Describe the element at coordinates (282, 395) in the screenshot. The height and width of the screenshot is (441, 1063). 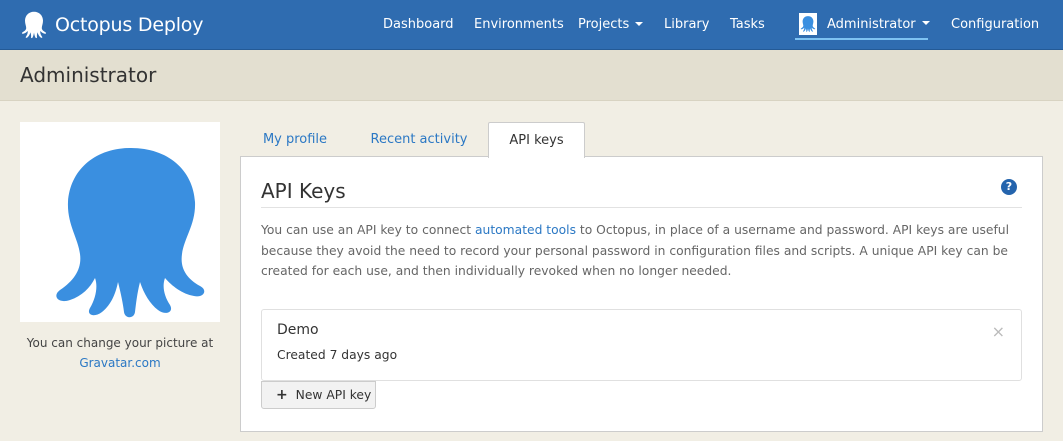
I see `plus-icon: +` at that location.